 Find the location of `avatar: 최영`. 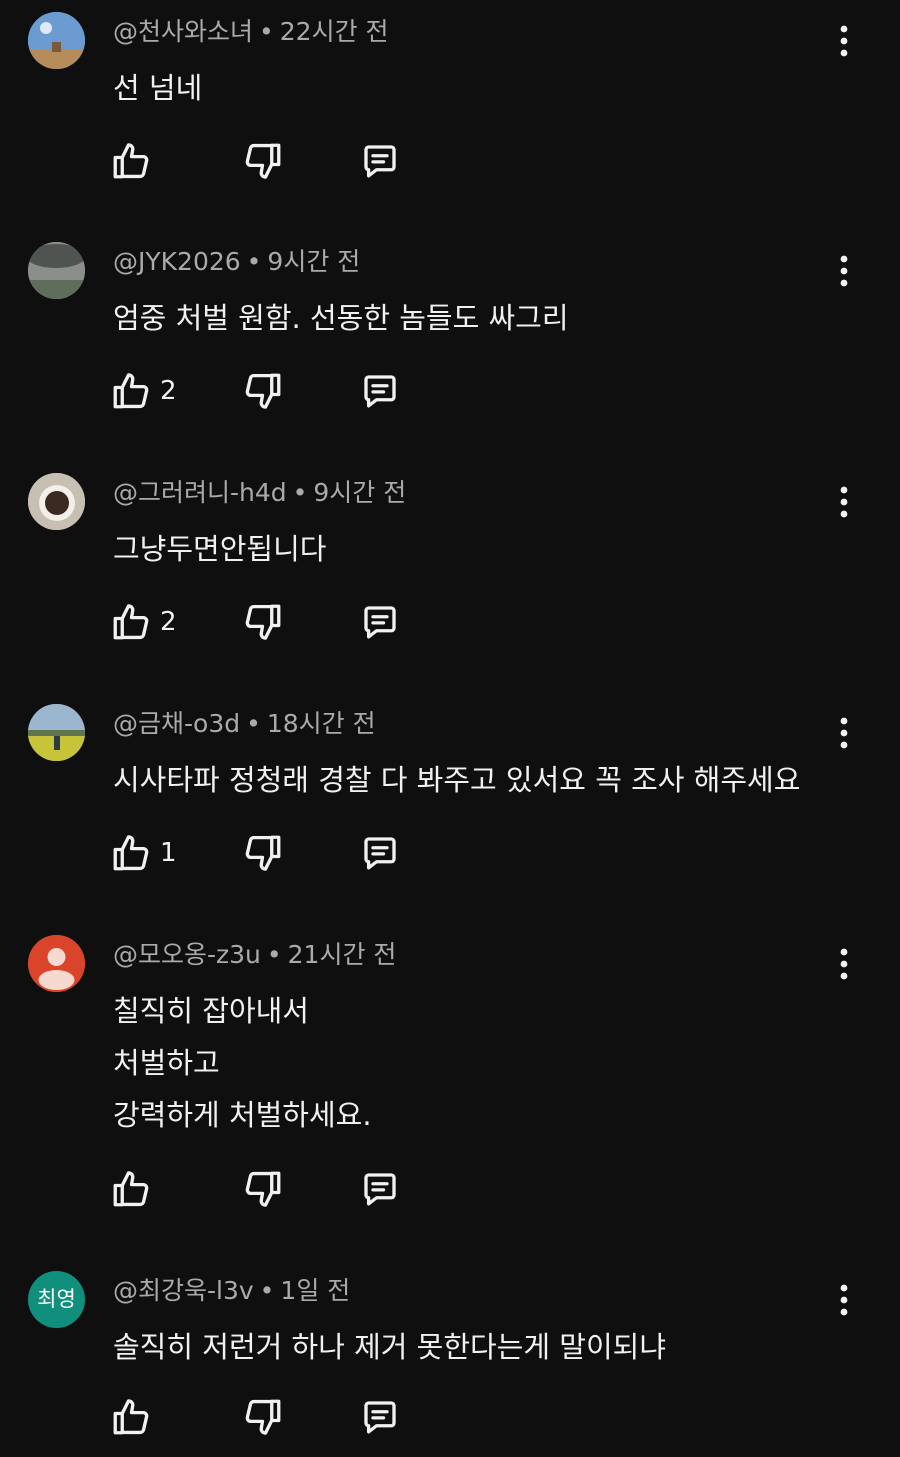

avatar: 최영 is located at coordinates (56, 1299).